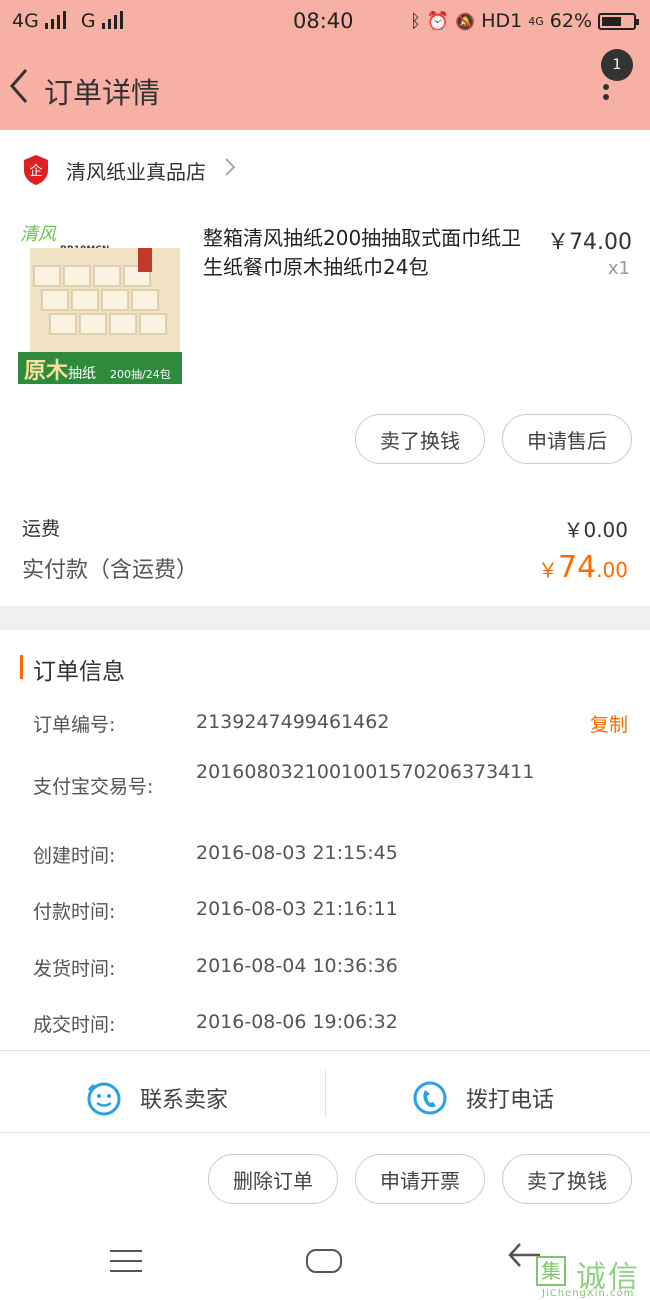 The height and width of the screenshot is (1300, 650). What do you see at coordinates (510, 1100) in the screenshot?
I see `call-phone-label: 拨打电话` at bounding box center [510, 1100].